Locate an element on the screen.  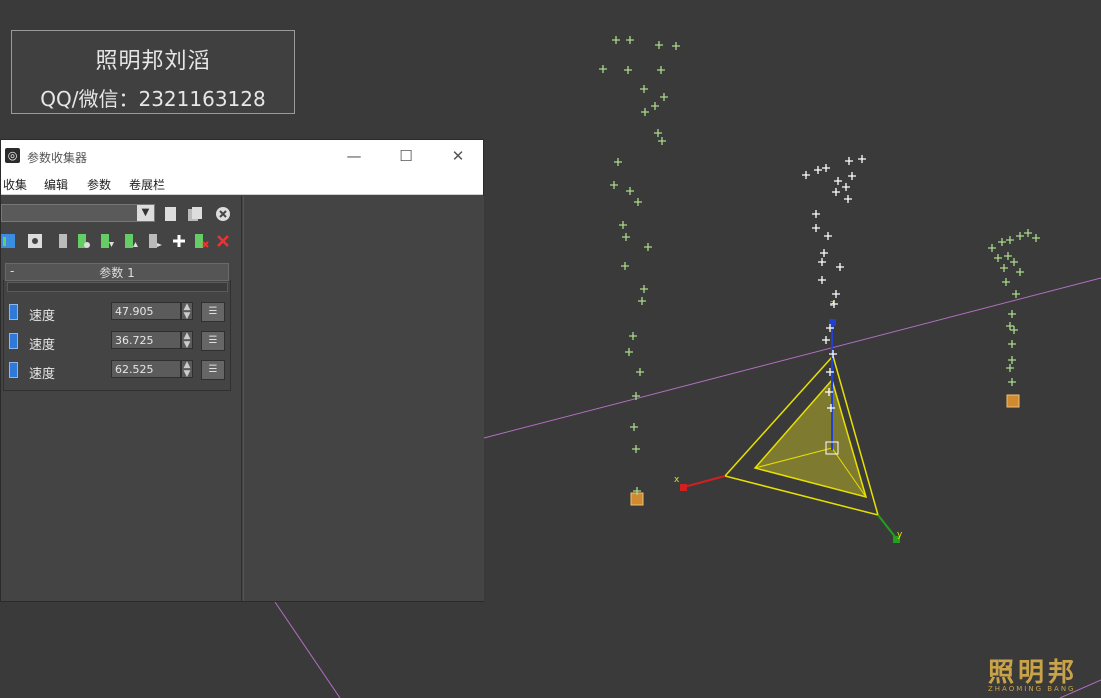
minimize-button: — is located at coordinates (354, 156).